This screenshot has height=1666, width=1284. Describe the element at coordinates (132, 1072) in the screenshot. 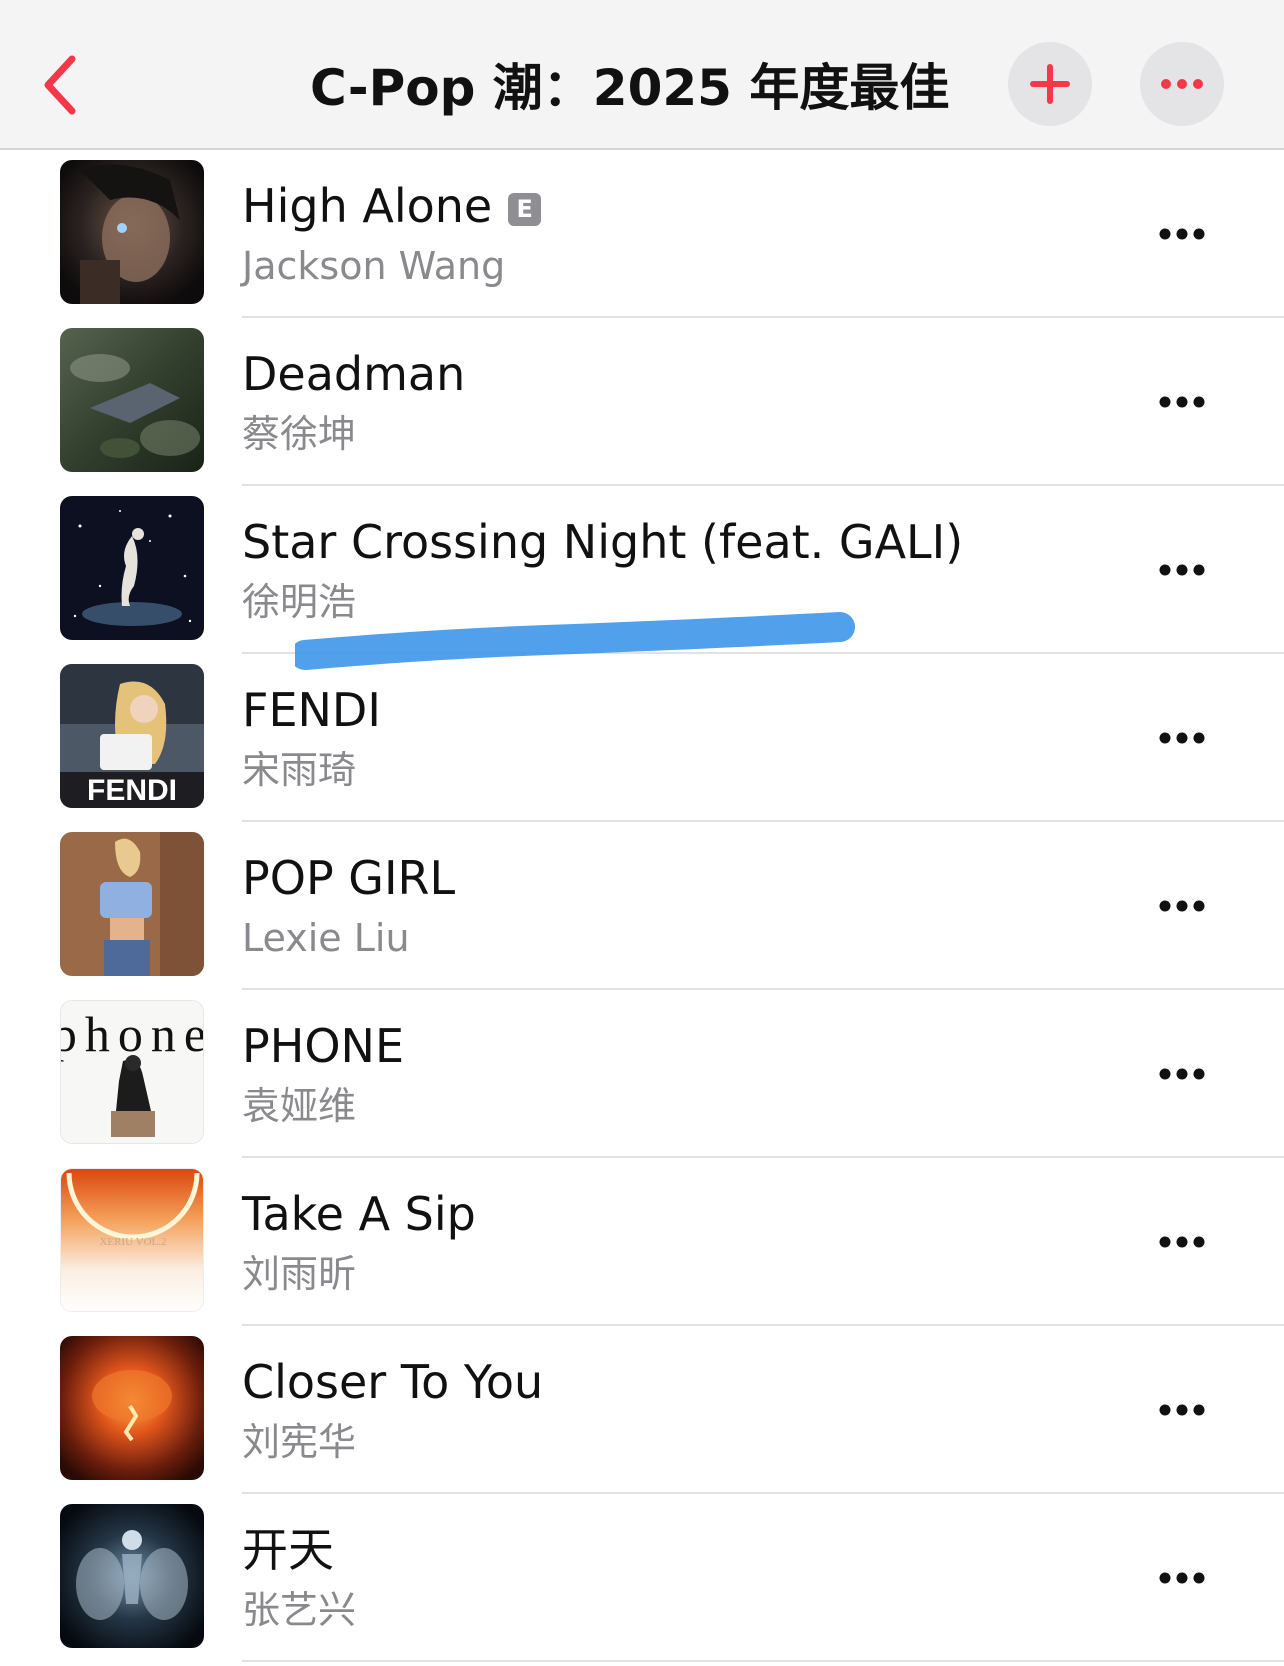

I see `album-artwork: phone` at that location.